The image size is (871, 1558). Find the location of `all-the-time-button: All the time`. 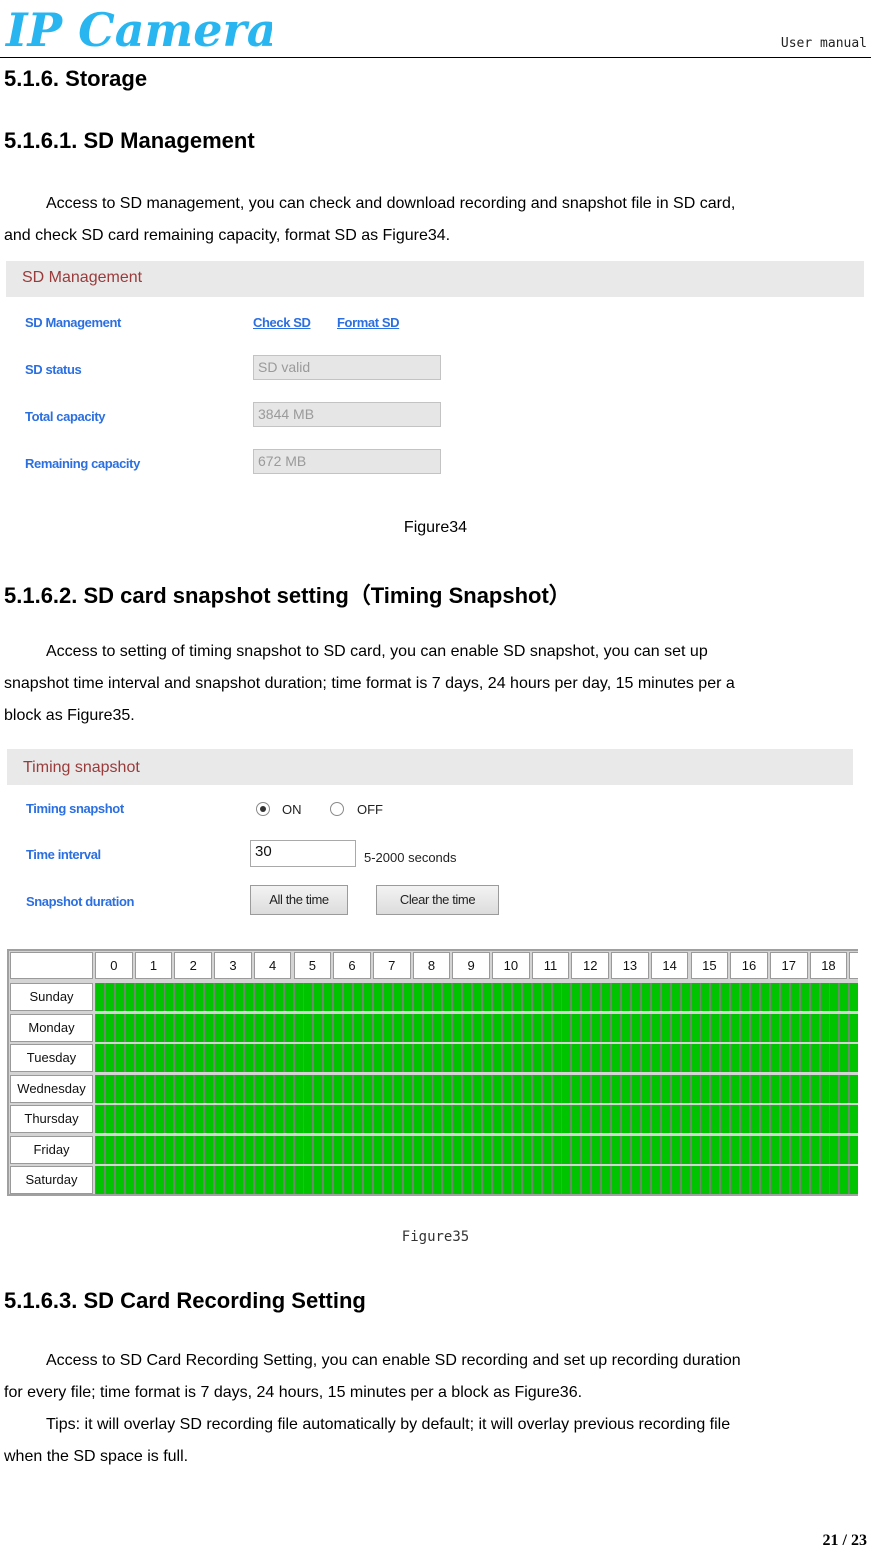

all-the-time-button: All the time is located at coordinates (299, 900).